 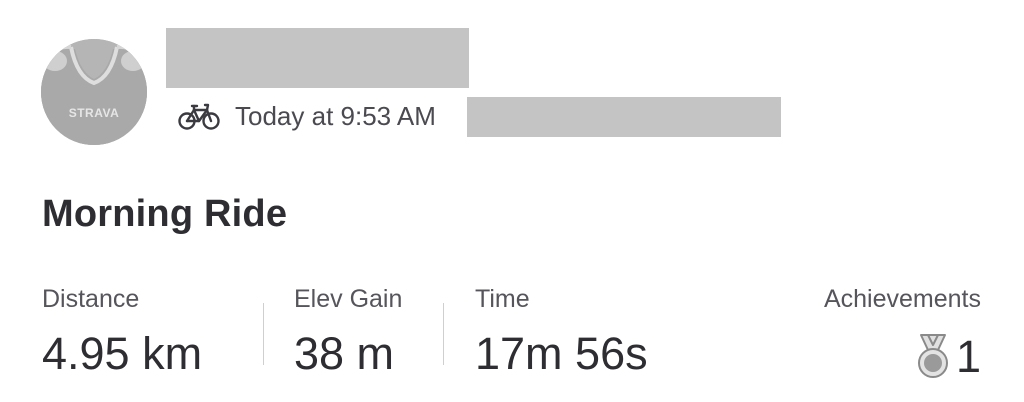 What do you see at coordinates (164, 214) in the screenshot?
I see `activity-title: Morning Ride` at bounding box center [164, 214].